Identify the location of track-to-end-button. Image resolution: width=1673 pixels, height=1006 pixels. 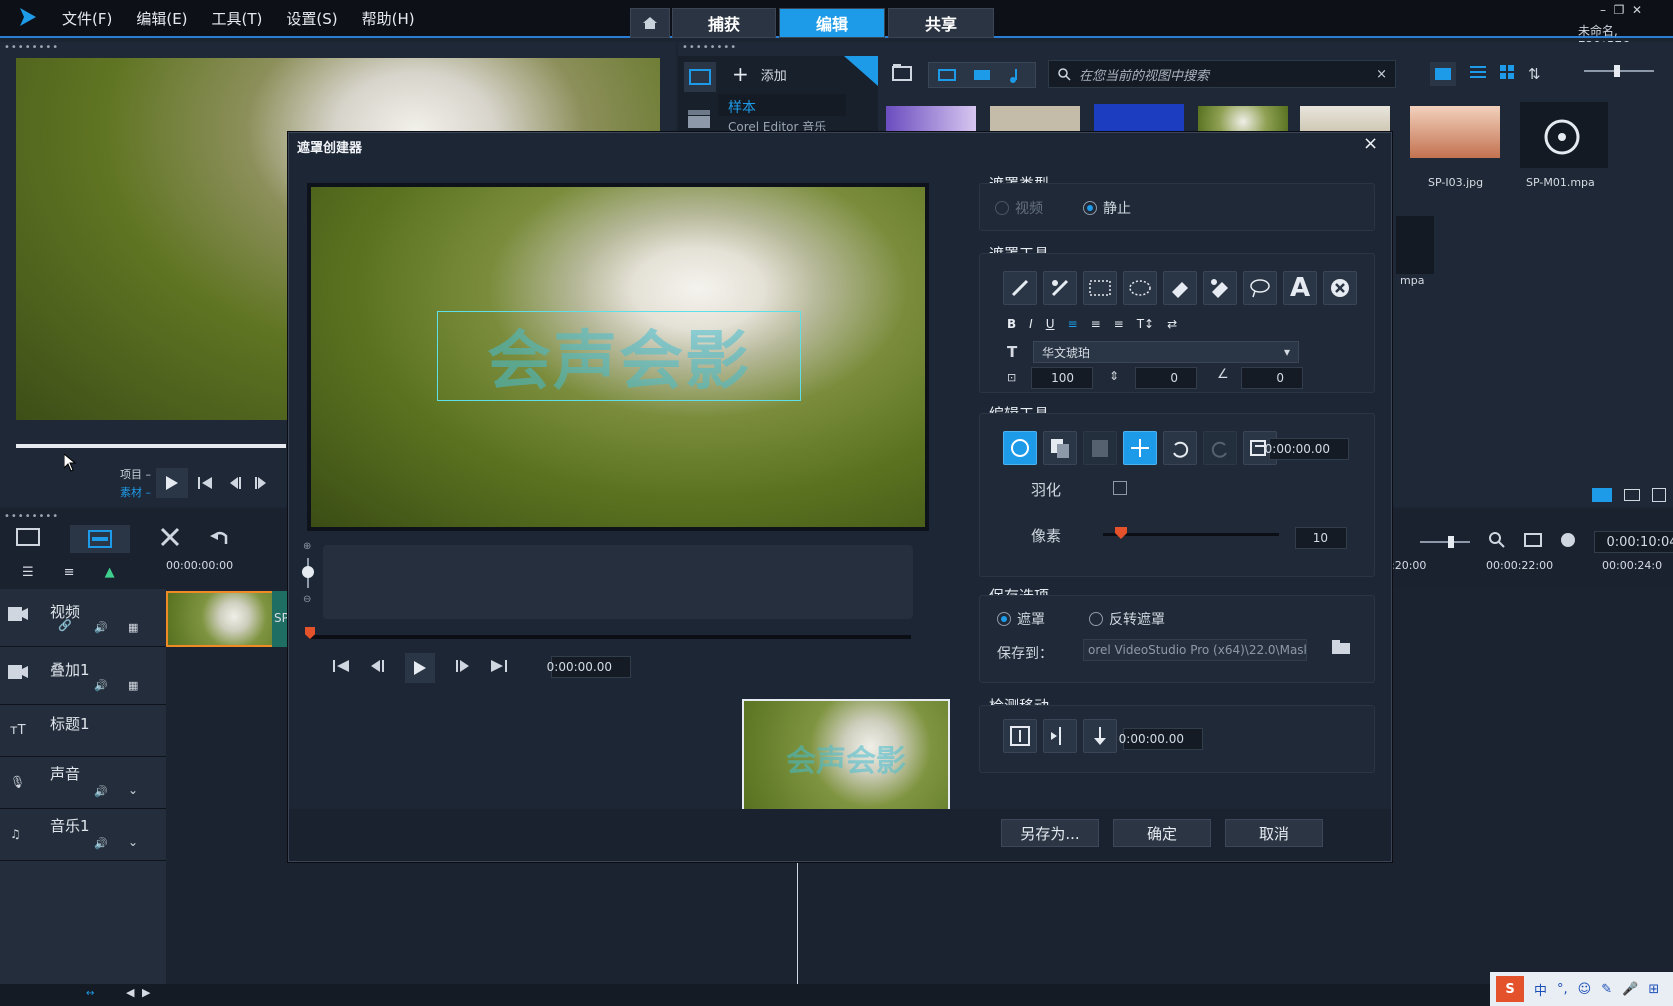
(1020, 736).